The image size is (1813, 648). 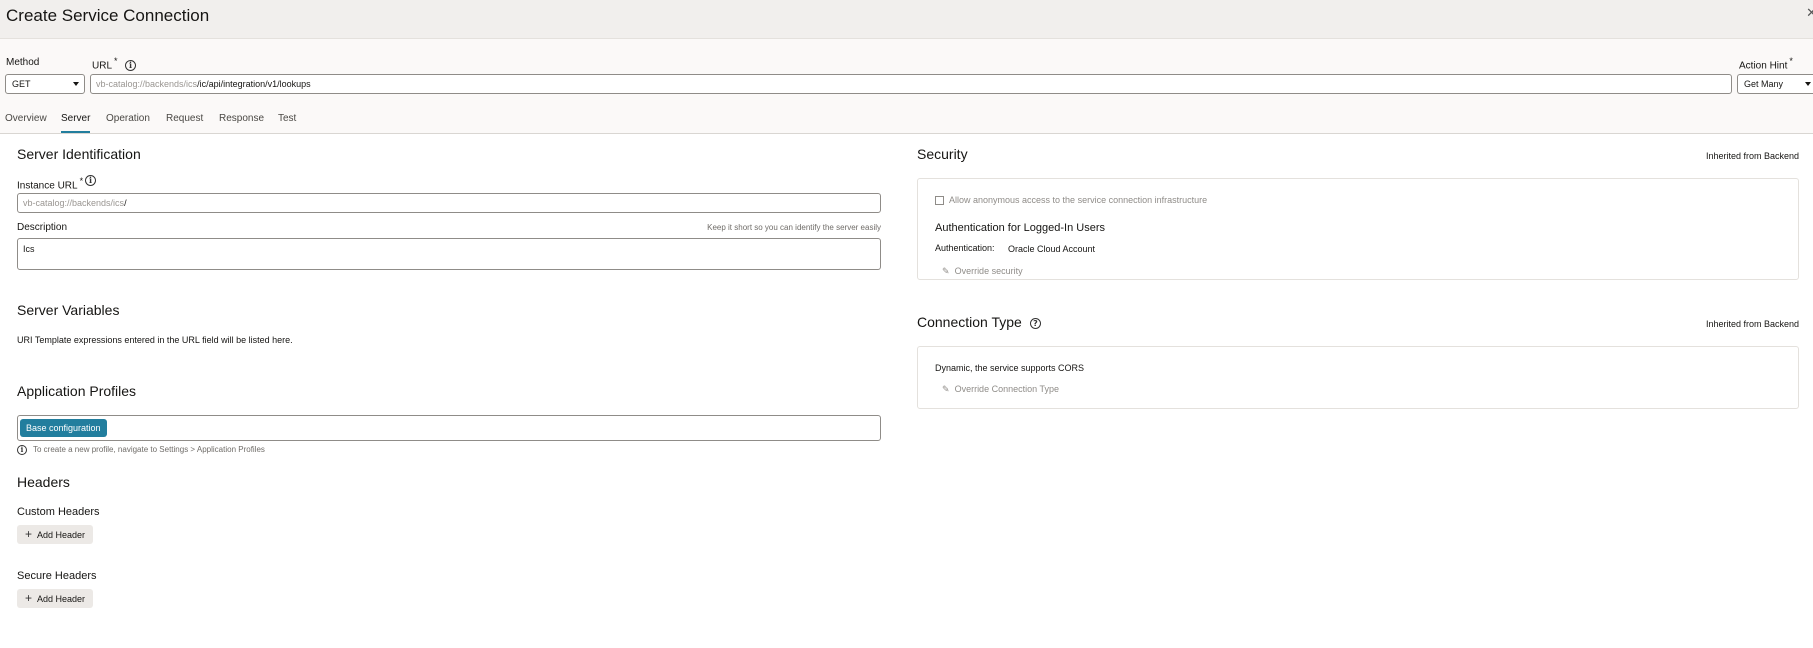 What do you see at coordinates (108, 15) in the screenshot?
I see `dialog-title: Create Service Connection` at bounding box center [108, 15].